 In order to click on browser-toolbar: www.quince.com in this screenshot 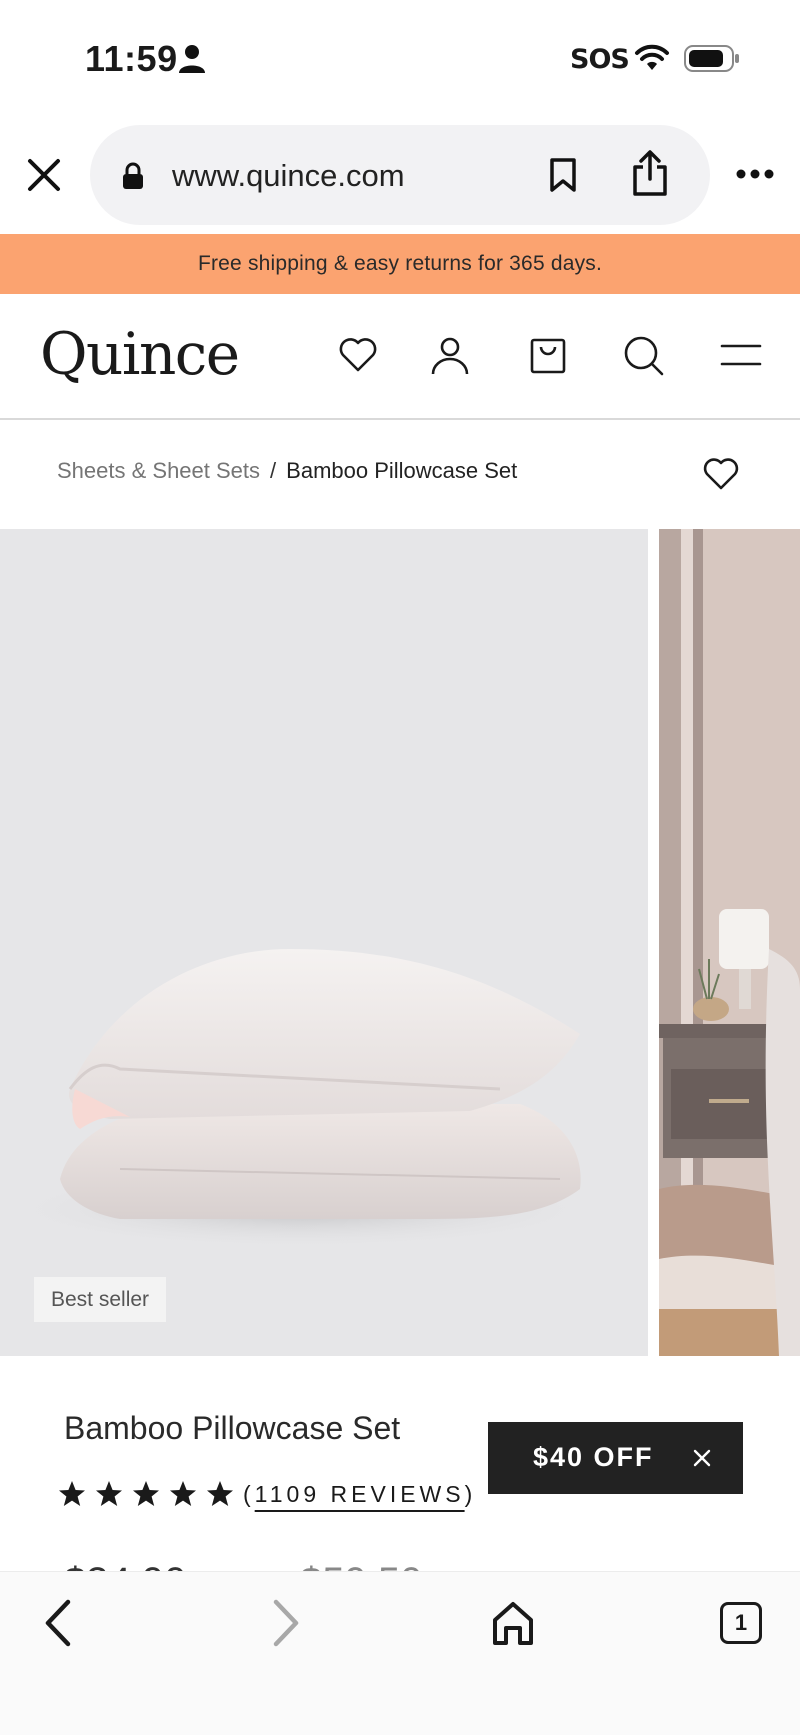, I will do `click(400, 175)`.